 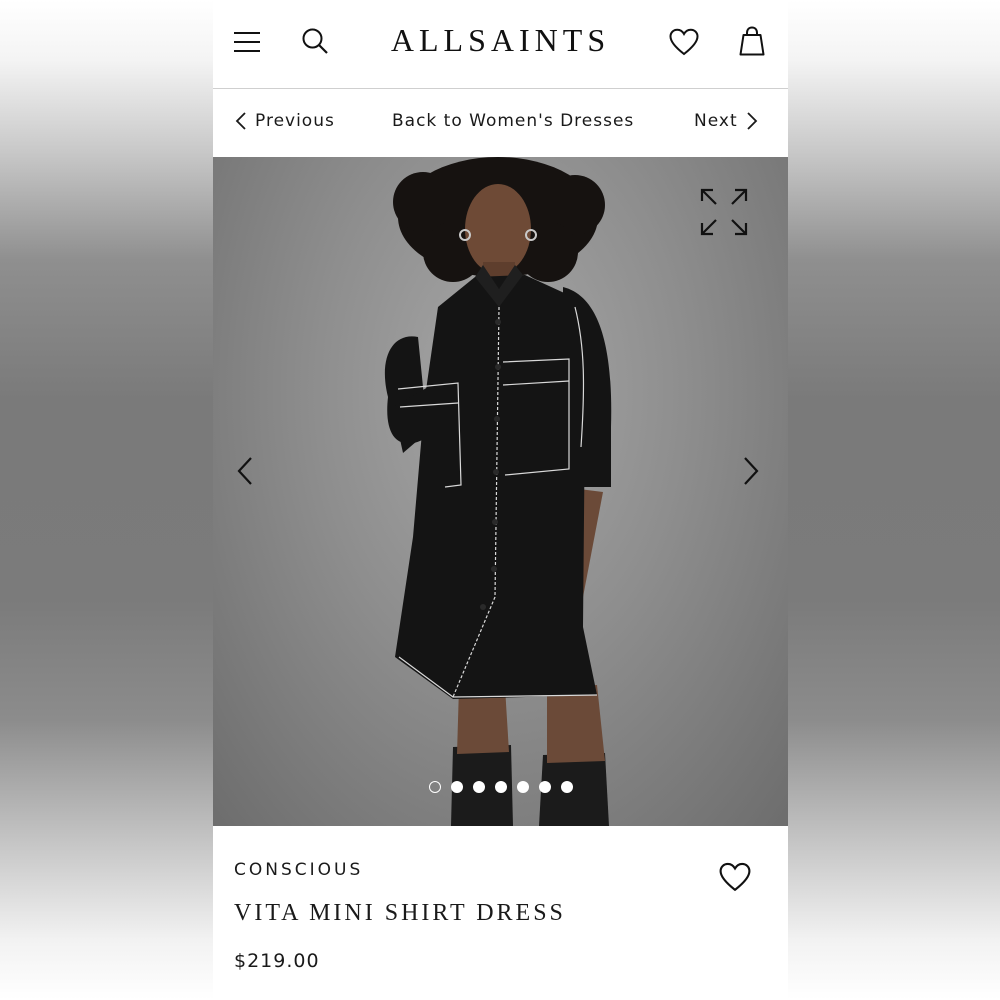 I want to click on shopping-bag-icon, so click(x=752, y=41).